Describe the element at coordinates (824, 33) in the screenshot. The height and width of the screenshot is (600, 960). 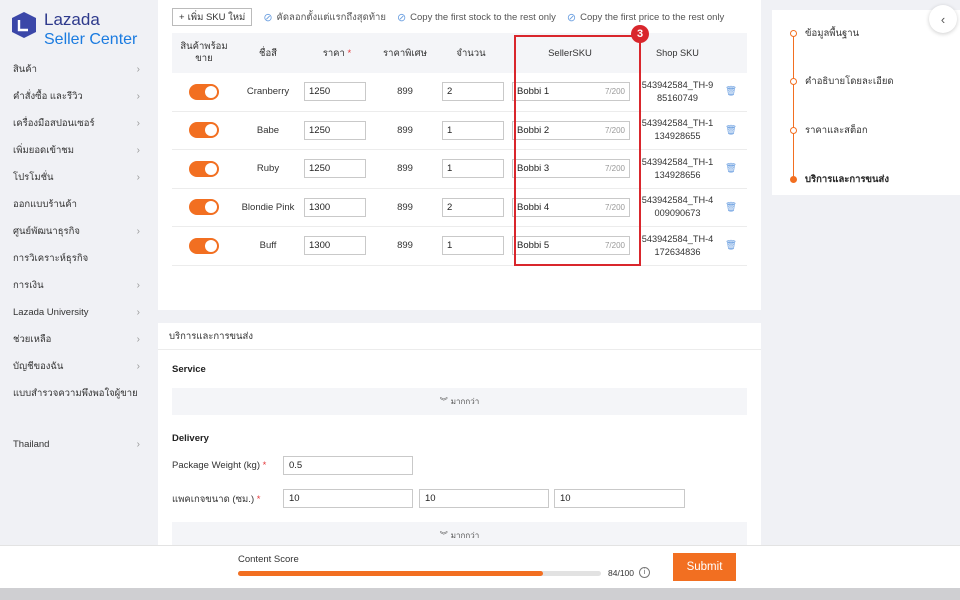
I see `step-basic-info: ข้อมูลพื้นฐาน` at that location.